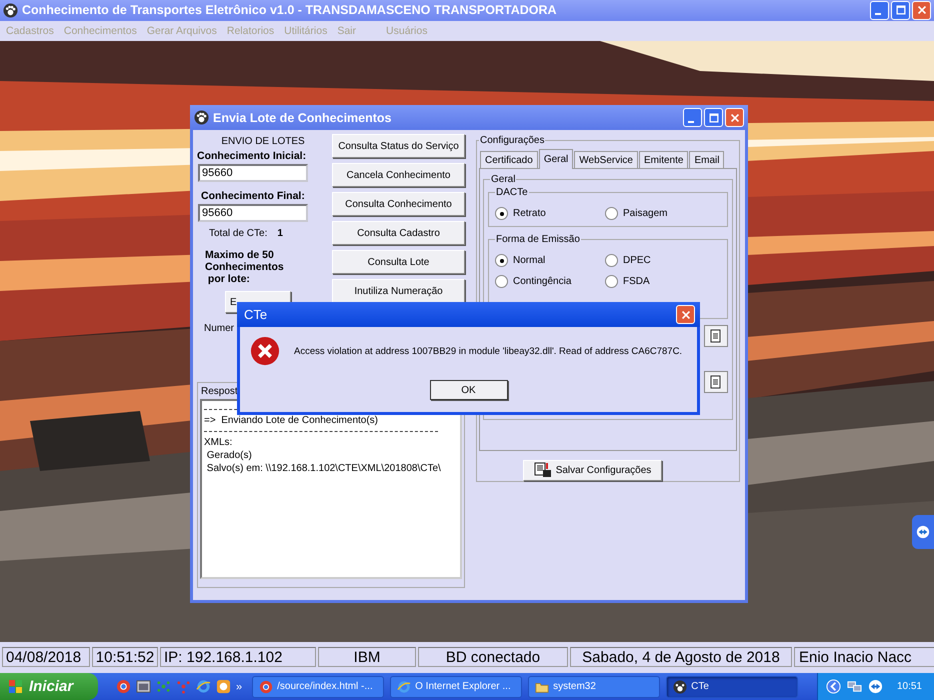  I want to click on expand-icon, so click(833, 686).